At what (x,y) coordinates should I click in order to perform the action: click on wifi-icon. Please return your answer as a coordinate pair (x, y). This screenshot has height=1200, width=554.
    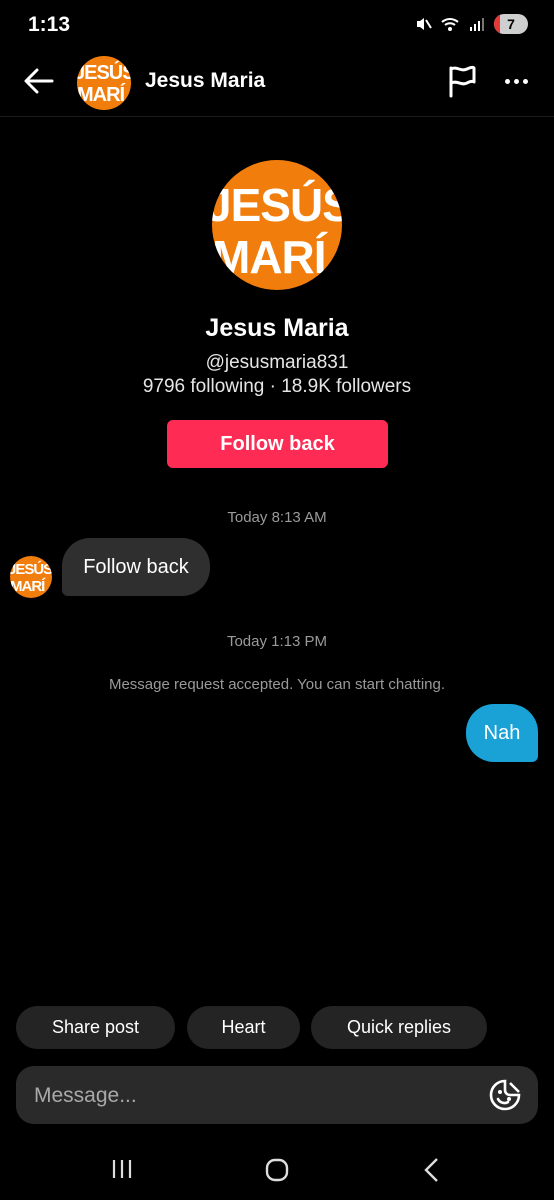
    Looking at the image, I should click on (450, 24).